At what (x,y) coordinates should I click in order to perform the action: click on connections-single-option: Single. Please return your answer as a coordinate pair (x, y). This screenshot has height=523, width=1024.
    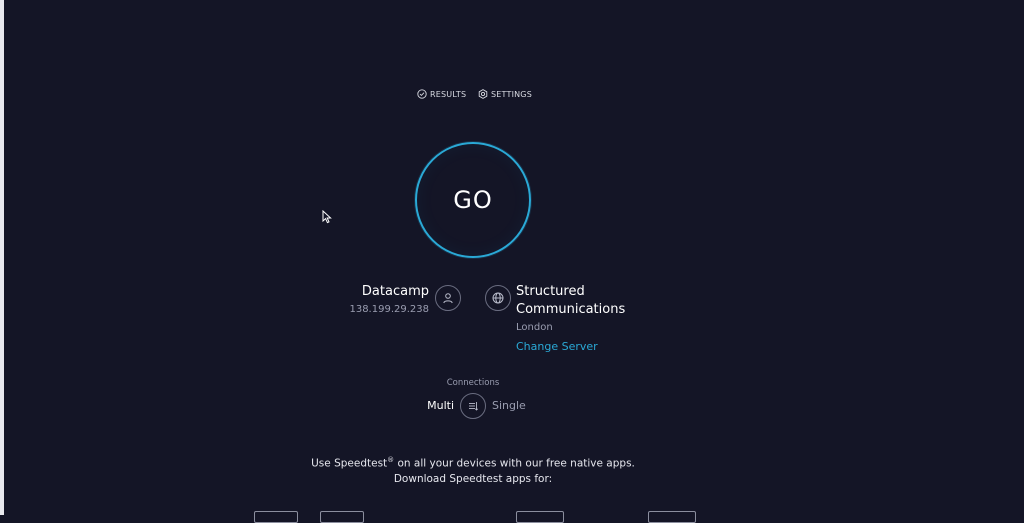
    Looking at the image, I should click on (509, 405).